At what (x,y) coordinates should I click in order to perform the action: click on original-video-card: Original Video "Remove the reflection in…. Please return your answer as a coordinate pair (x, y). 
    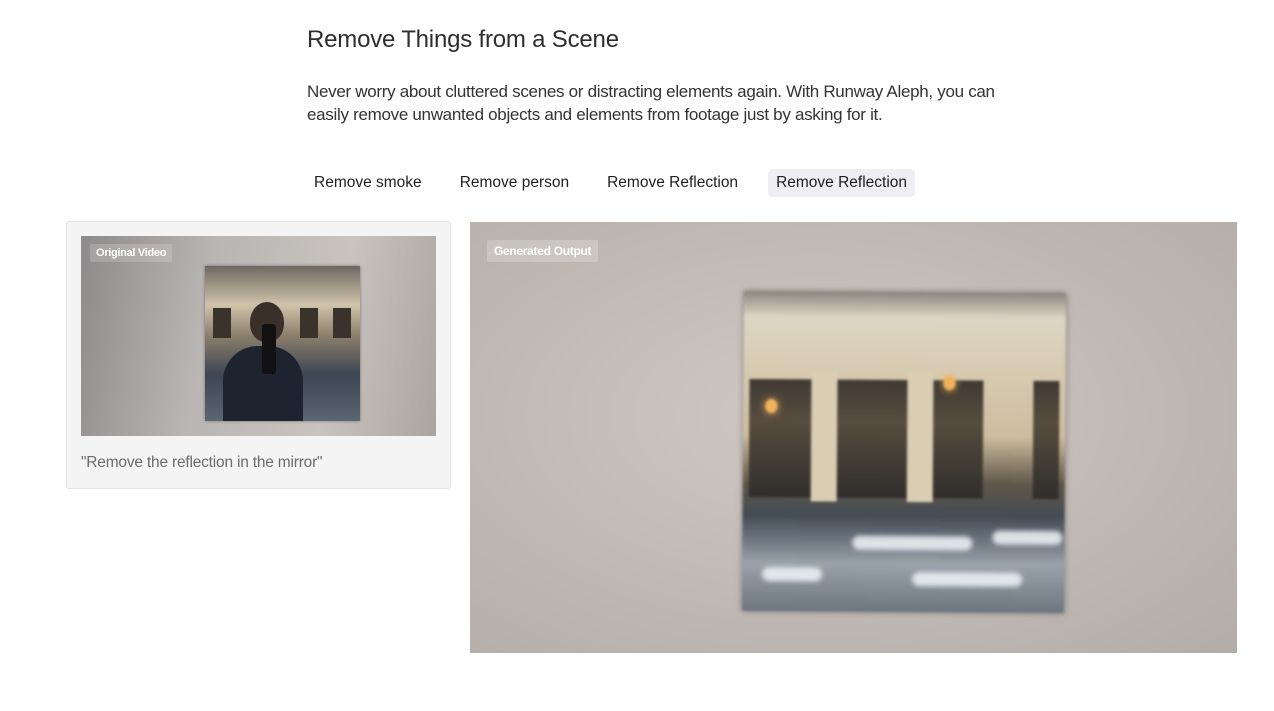
    Looking at the image, I should click on (258, 355).